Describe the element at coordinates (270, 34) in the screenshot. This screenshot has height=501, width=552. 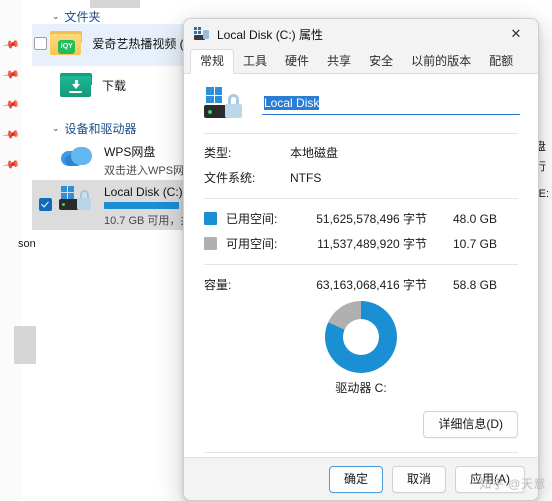
I see `dialog-title: Local Disk (C:) 属性` at that location.